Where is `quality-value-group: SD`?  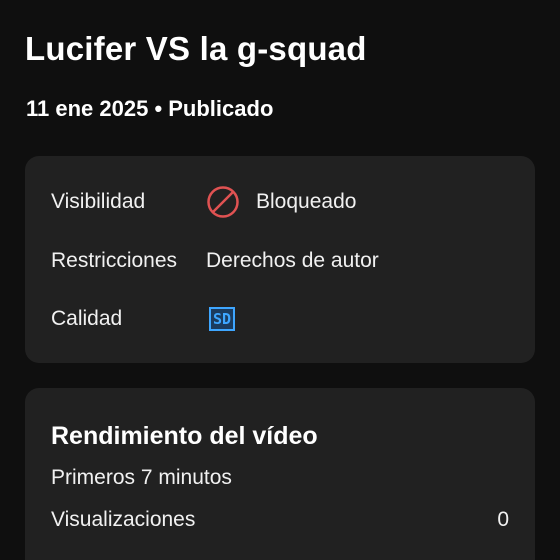 quality-value-group: SD is located at coordinates (220, 319).